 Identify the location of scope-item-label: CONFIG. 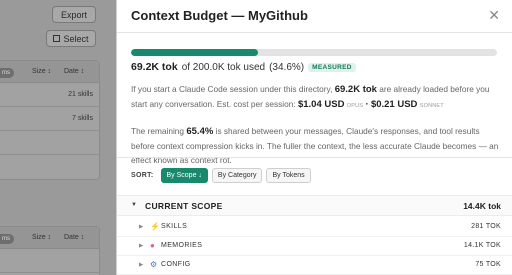
(176, 264).